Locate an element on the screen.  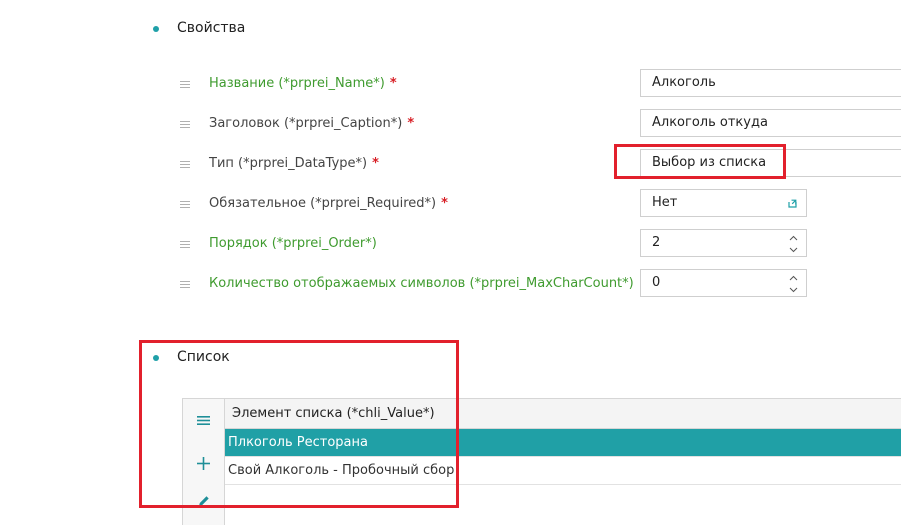
required-lookup-value: Нет is located at coordinates (665, 202).